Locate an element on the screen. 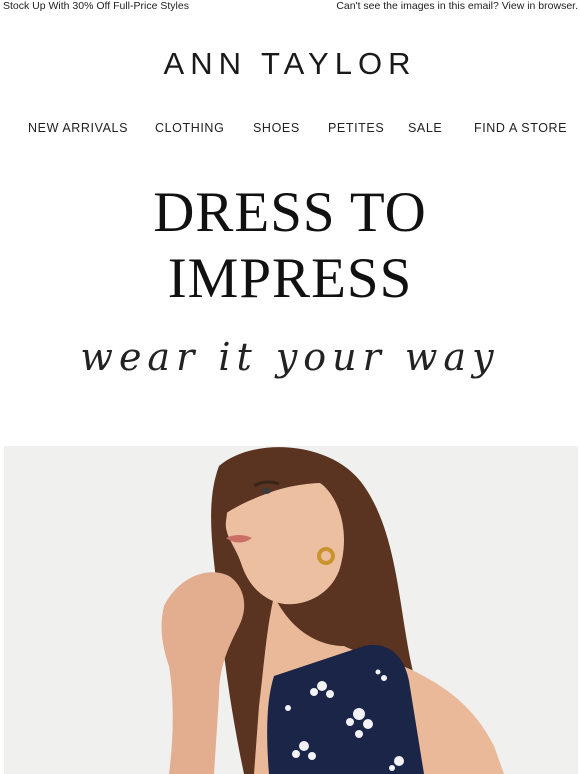 Image resolution: width=580 pixels, height=774 pixels. hero-headline-line-1: DRESS TO is located at coordinates (290, 212).